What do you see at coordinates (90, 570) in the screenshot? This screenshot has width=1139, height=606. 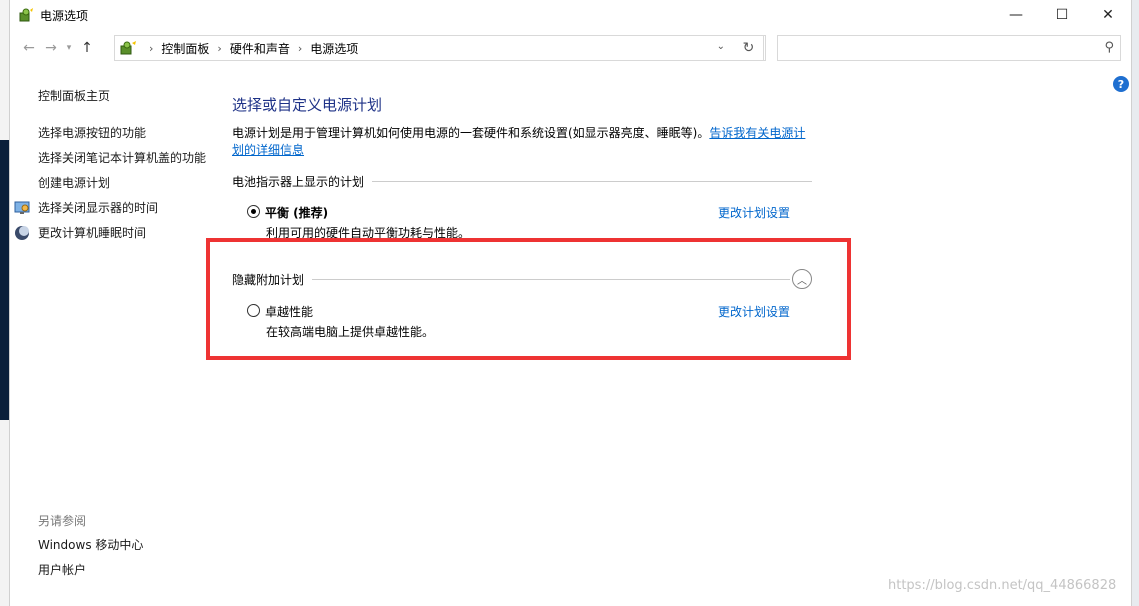 I see `nav-user-accounts: 用户帐户` at bounding box center [90, 570].